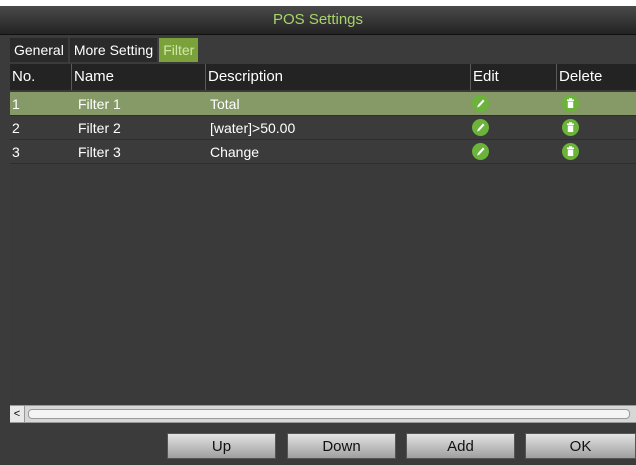  What do you see at coordinates (139, 77) in the screenshot?
I see `column-header-name: Name` at bounding box center [139, 77].